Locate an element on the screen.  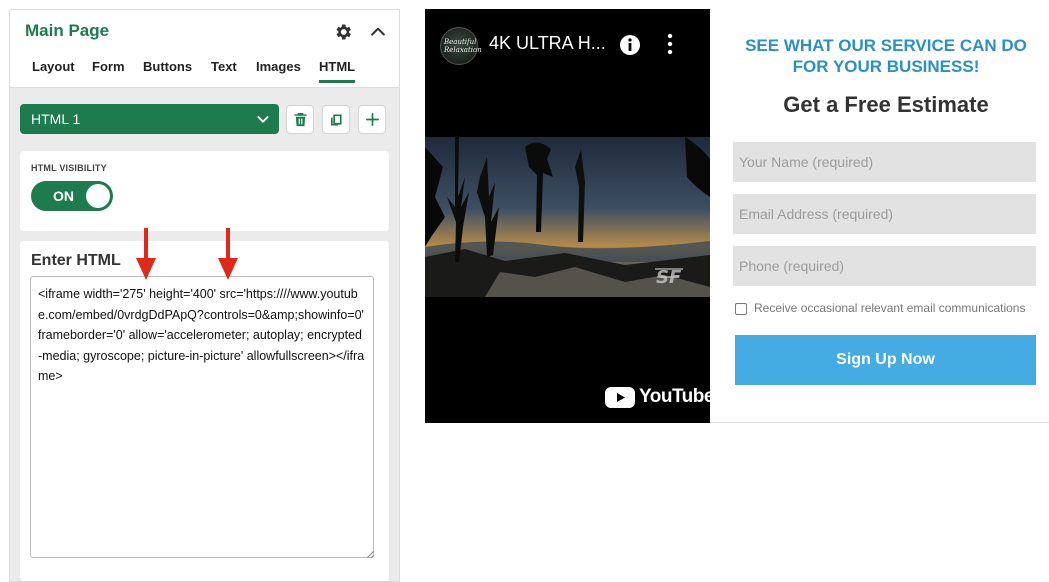
tab-layout: Layout is located at coordinates (53, 66).